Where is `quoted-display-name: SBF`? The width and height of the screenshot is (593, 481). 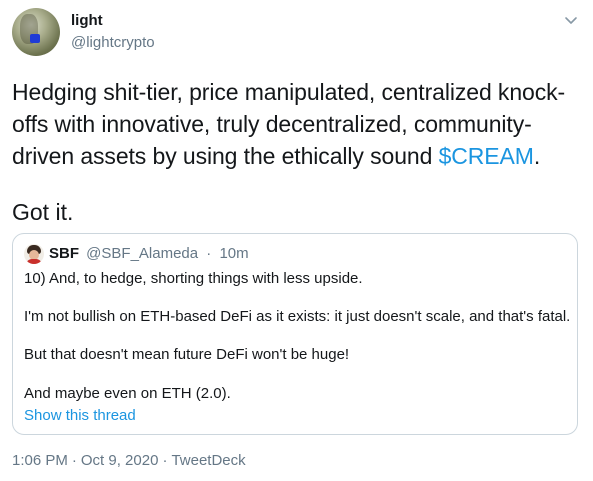
quoted-display-name: SBF is located at coordinates (64, 253).